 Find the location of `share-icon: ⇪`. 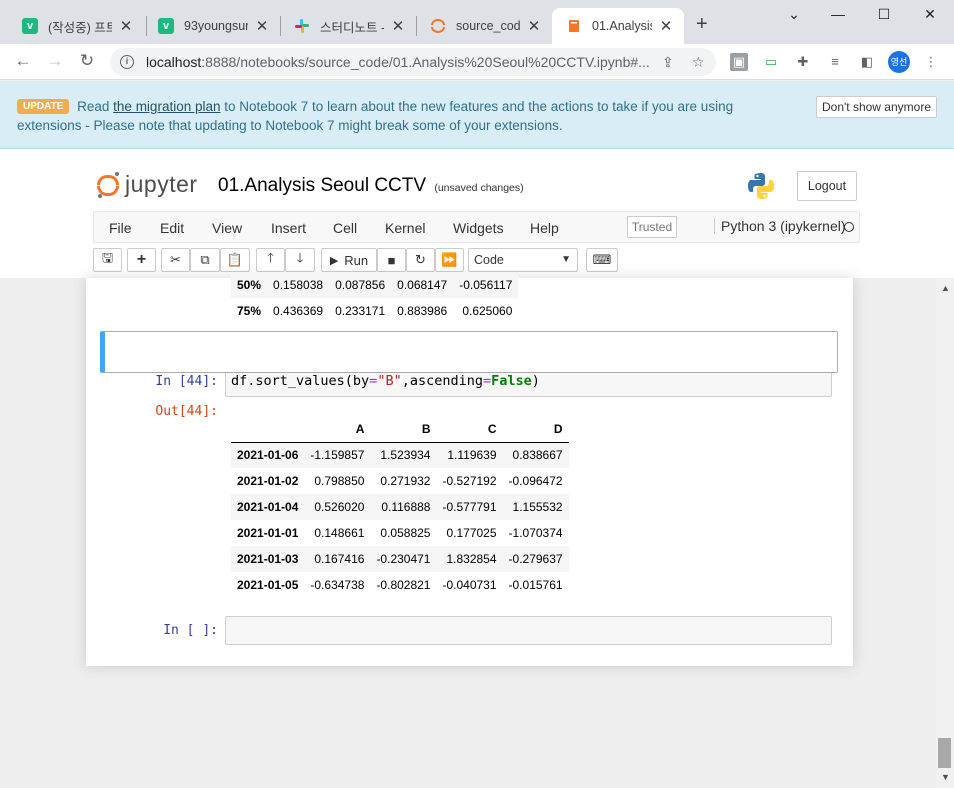

share-icon: ⇪ is located at coordinates (668, 62).